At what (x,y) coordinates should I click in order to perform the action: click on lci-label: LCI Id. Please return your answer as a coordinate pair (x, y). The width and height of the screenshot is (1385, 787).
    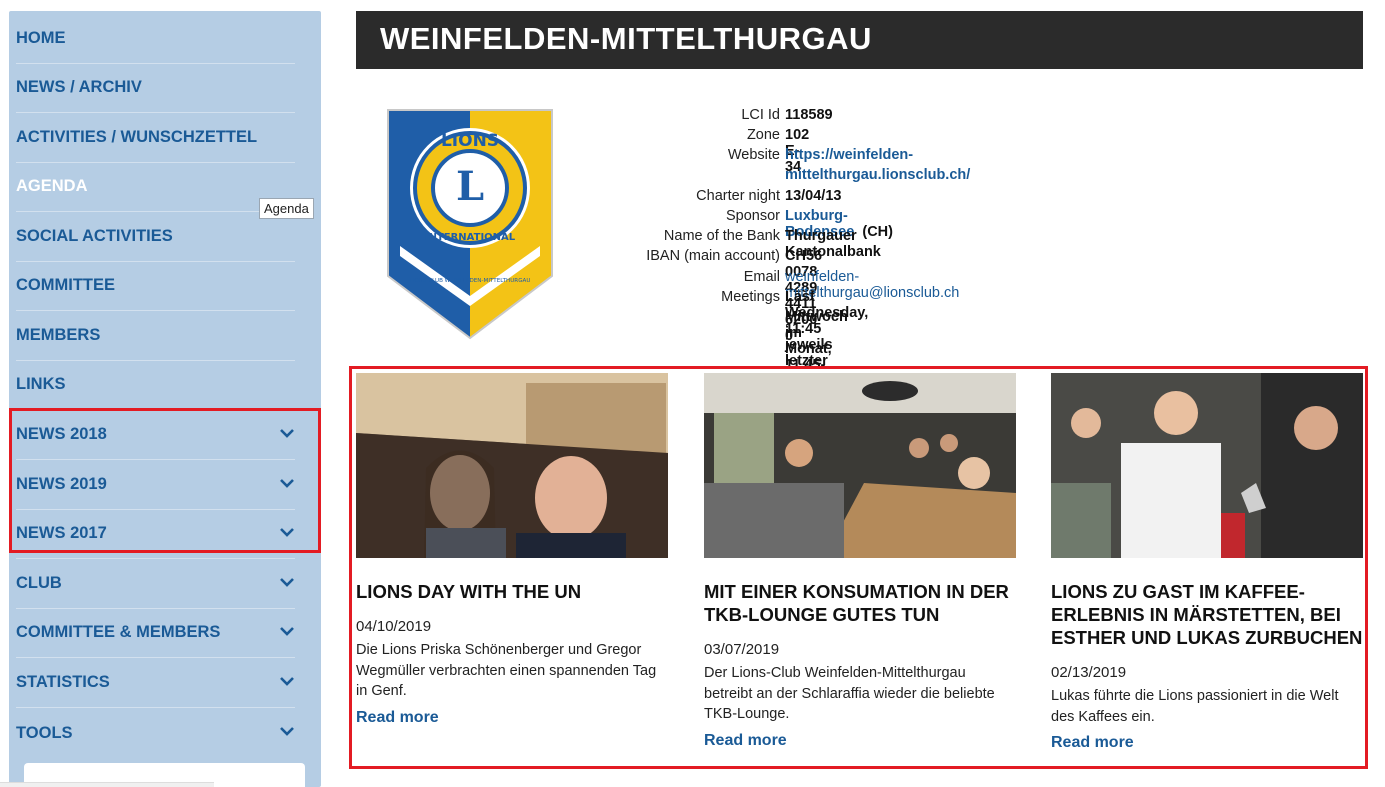
    Looking at the image, I should click on (760, 115).